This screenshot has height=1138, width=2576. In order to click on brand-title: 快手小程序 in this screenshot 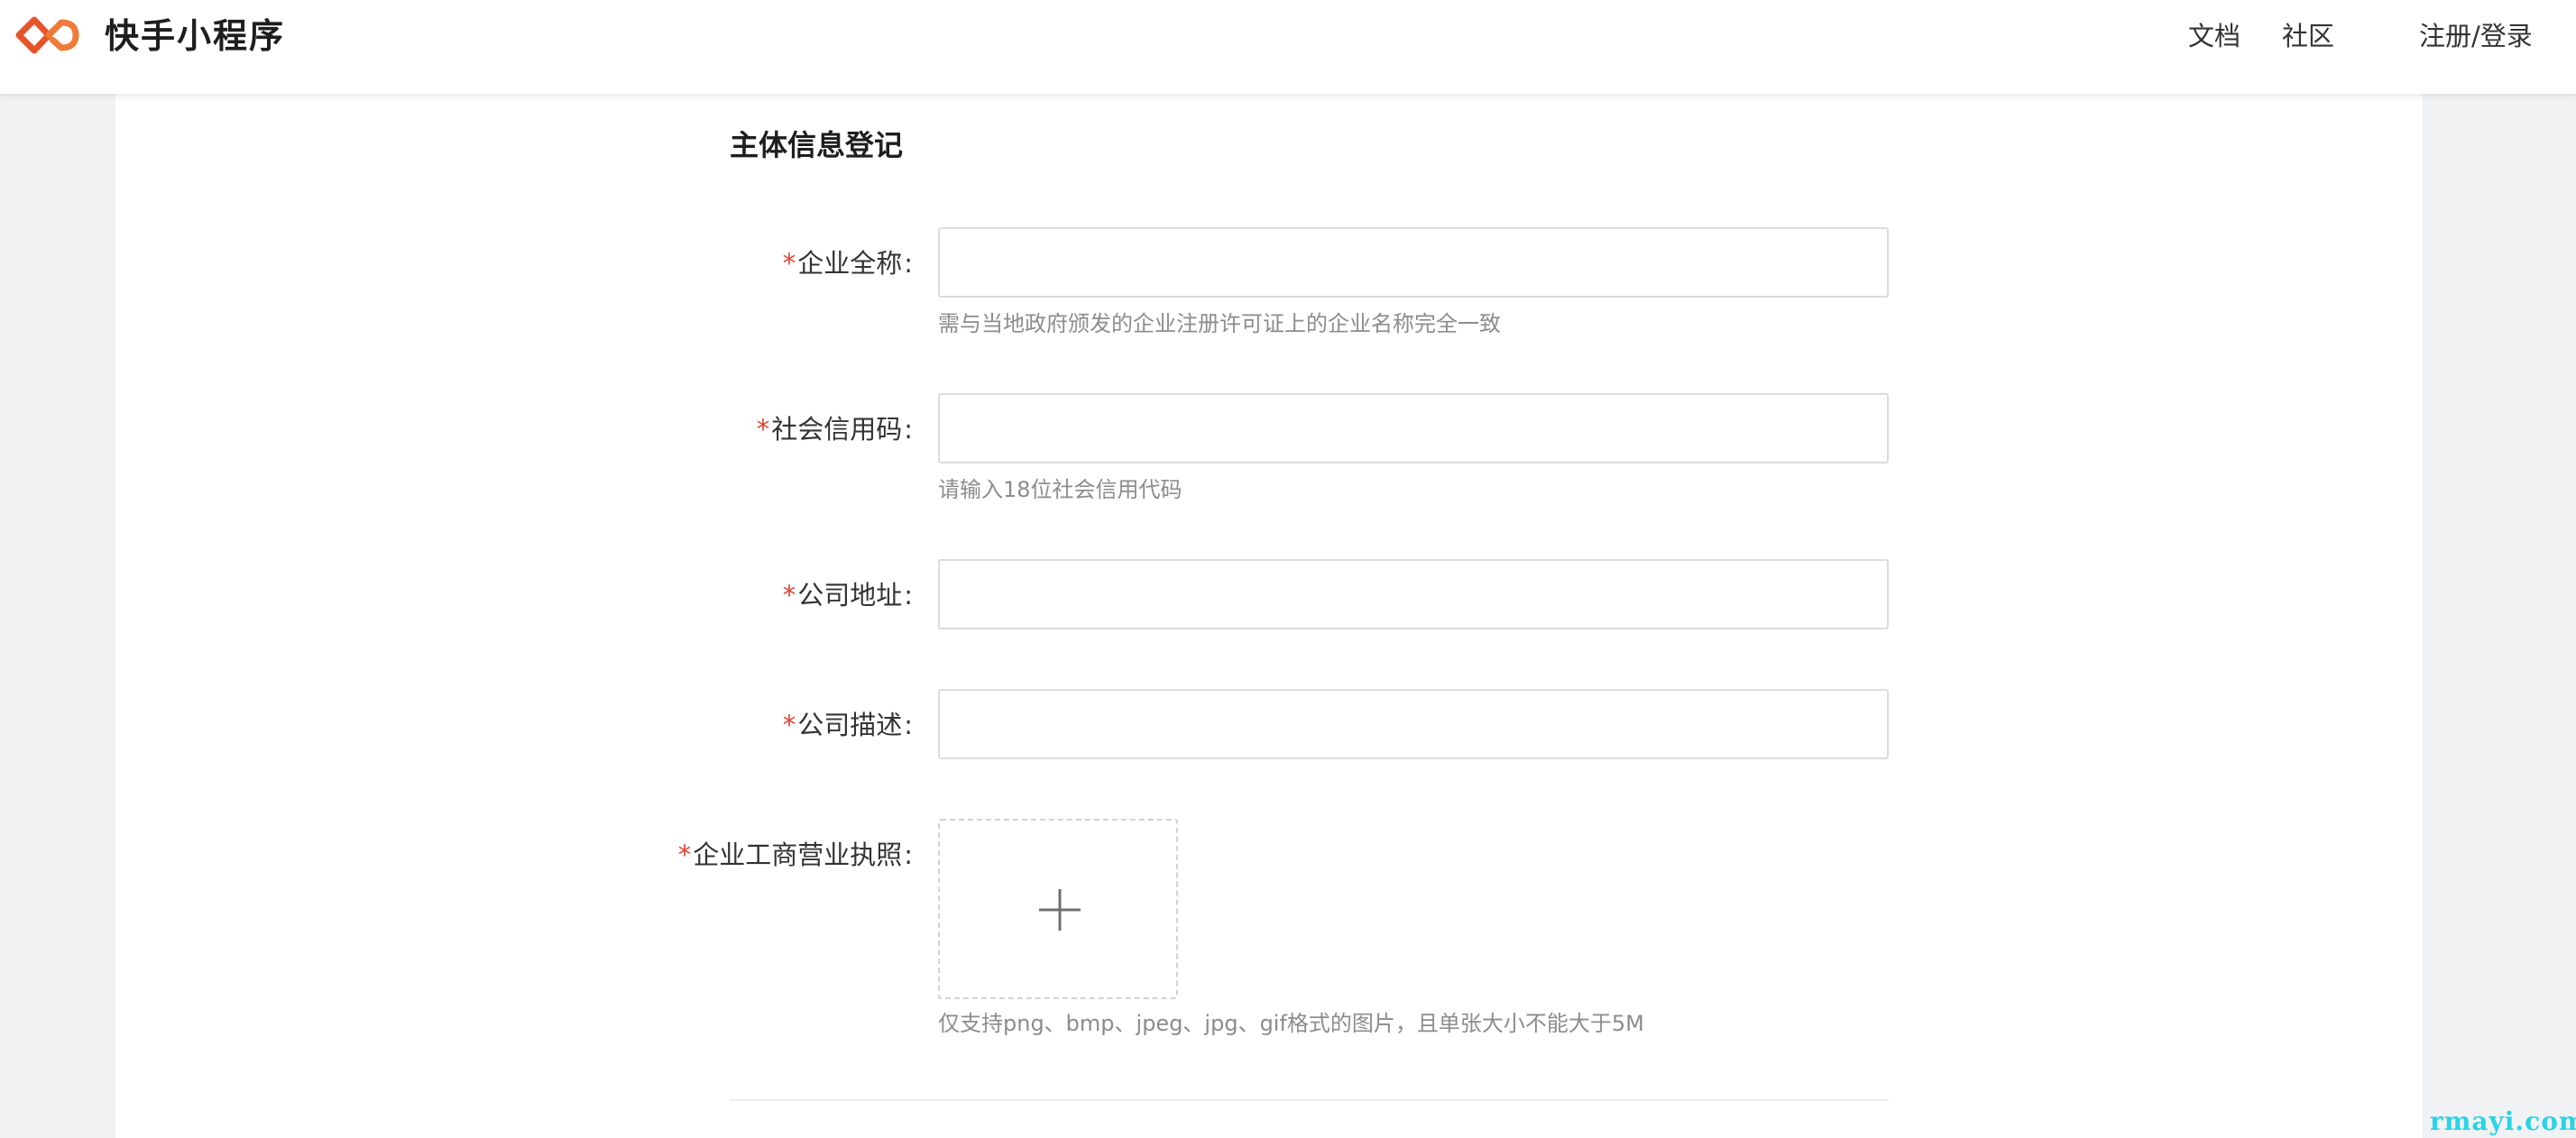, I will do `click(195, 36)`.